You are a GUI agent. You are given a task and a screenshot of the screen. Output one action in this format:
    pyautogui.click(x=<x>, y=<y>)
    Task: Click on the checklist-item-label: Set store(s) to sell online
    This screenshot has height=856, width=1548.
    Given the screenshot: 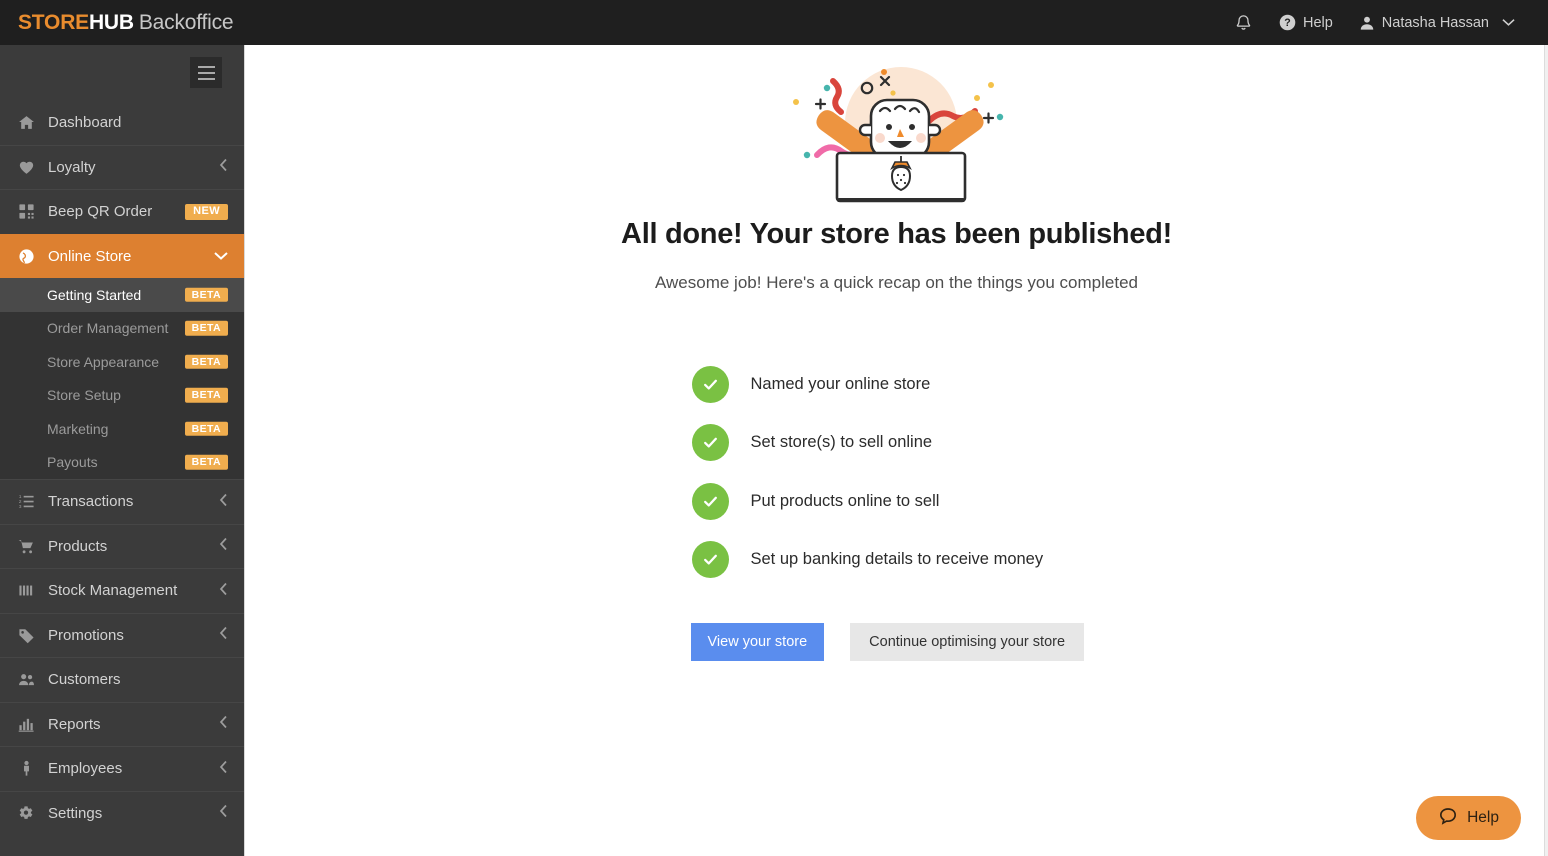 What is the action you would take?
    pyautogui.click(x=841, y=442)
    